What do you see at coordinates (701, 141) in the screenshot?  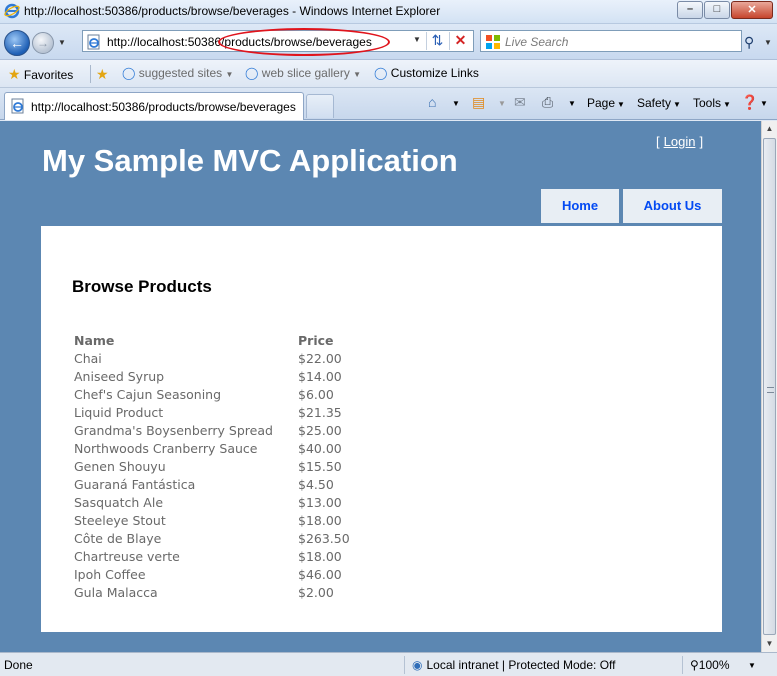 I see `login-bracket-close: ]` at bounding box center [701, 141].